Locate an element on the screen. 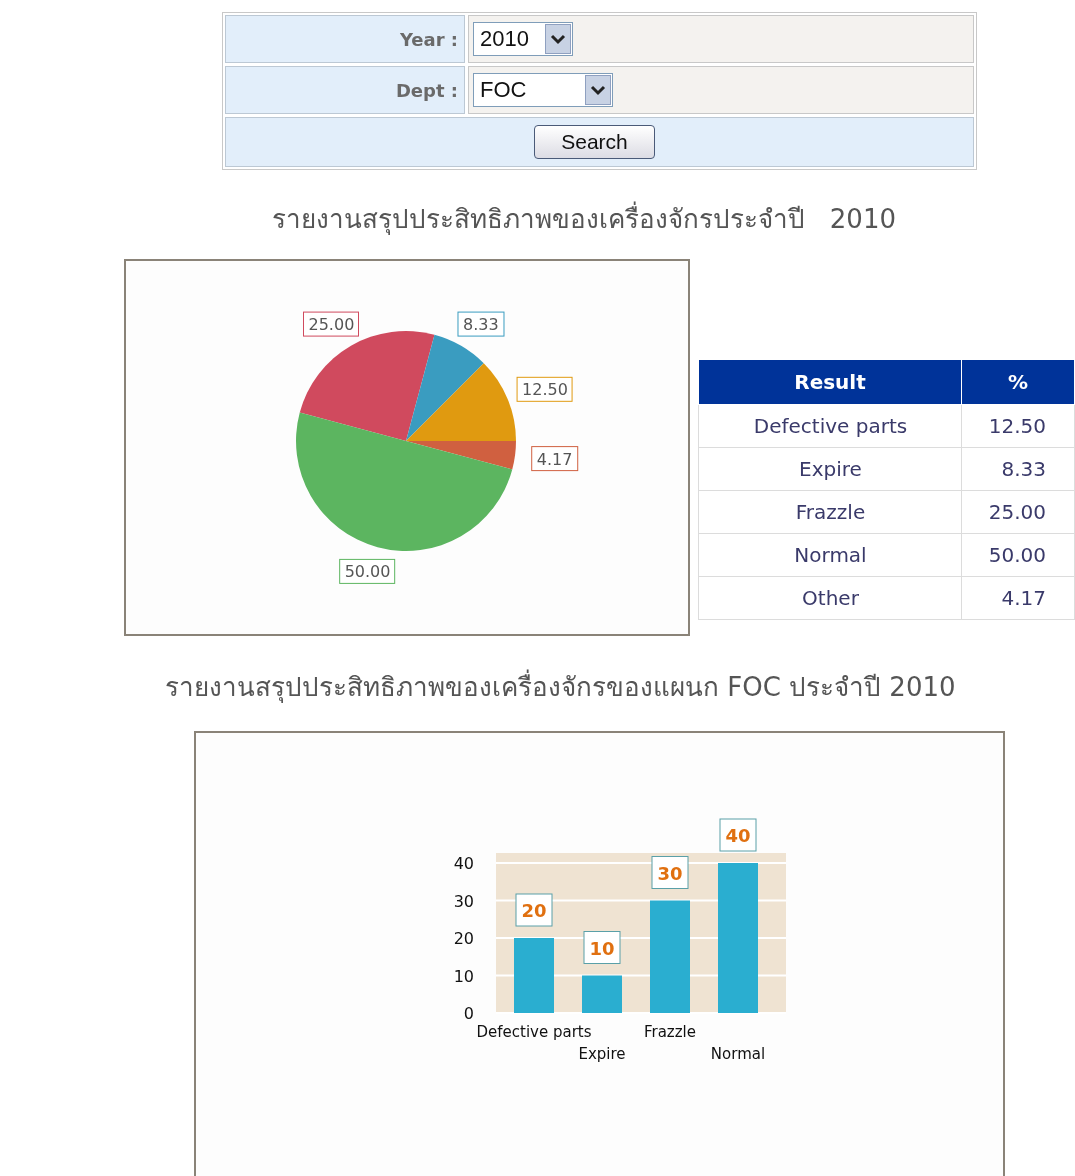 Image resolution: width=1075 pixels, height=1176 pixels. dropdown: FOC is located at coordinates (543, 90).